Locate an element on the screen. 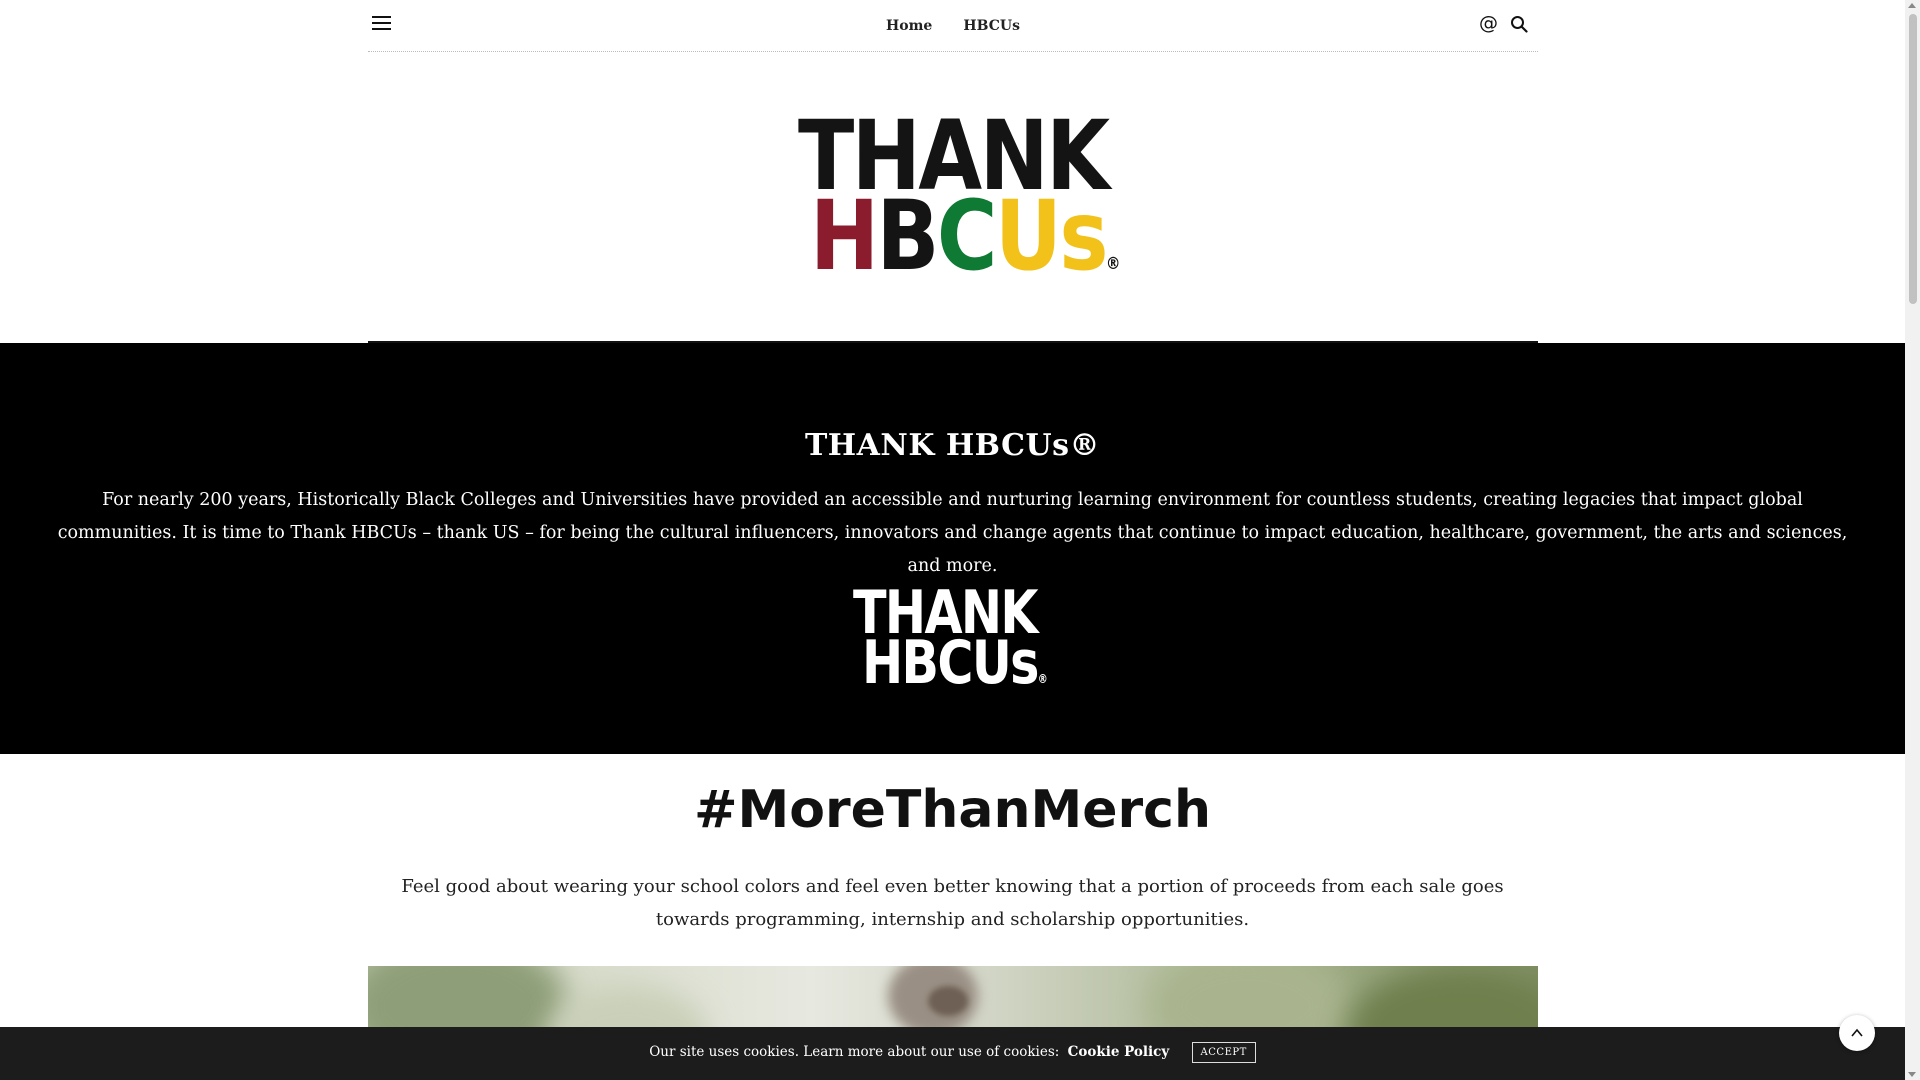  logo-letter-c: C is located at coordinates (967, 236).